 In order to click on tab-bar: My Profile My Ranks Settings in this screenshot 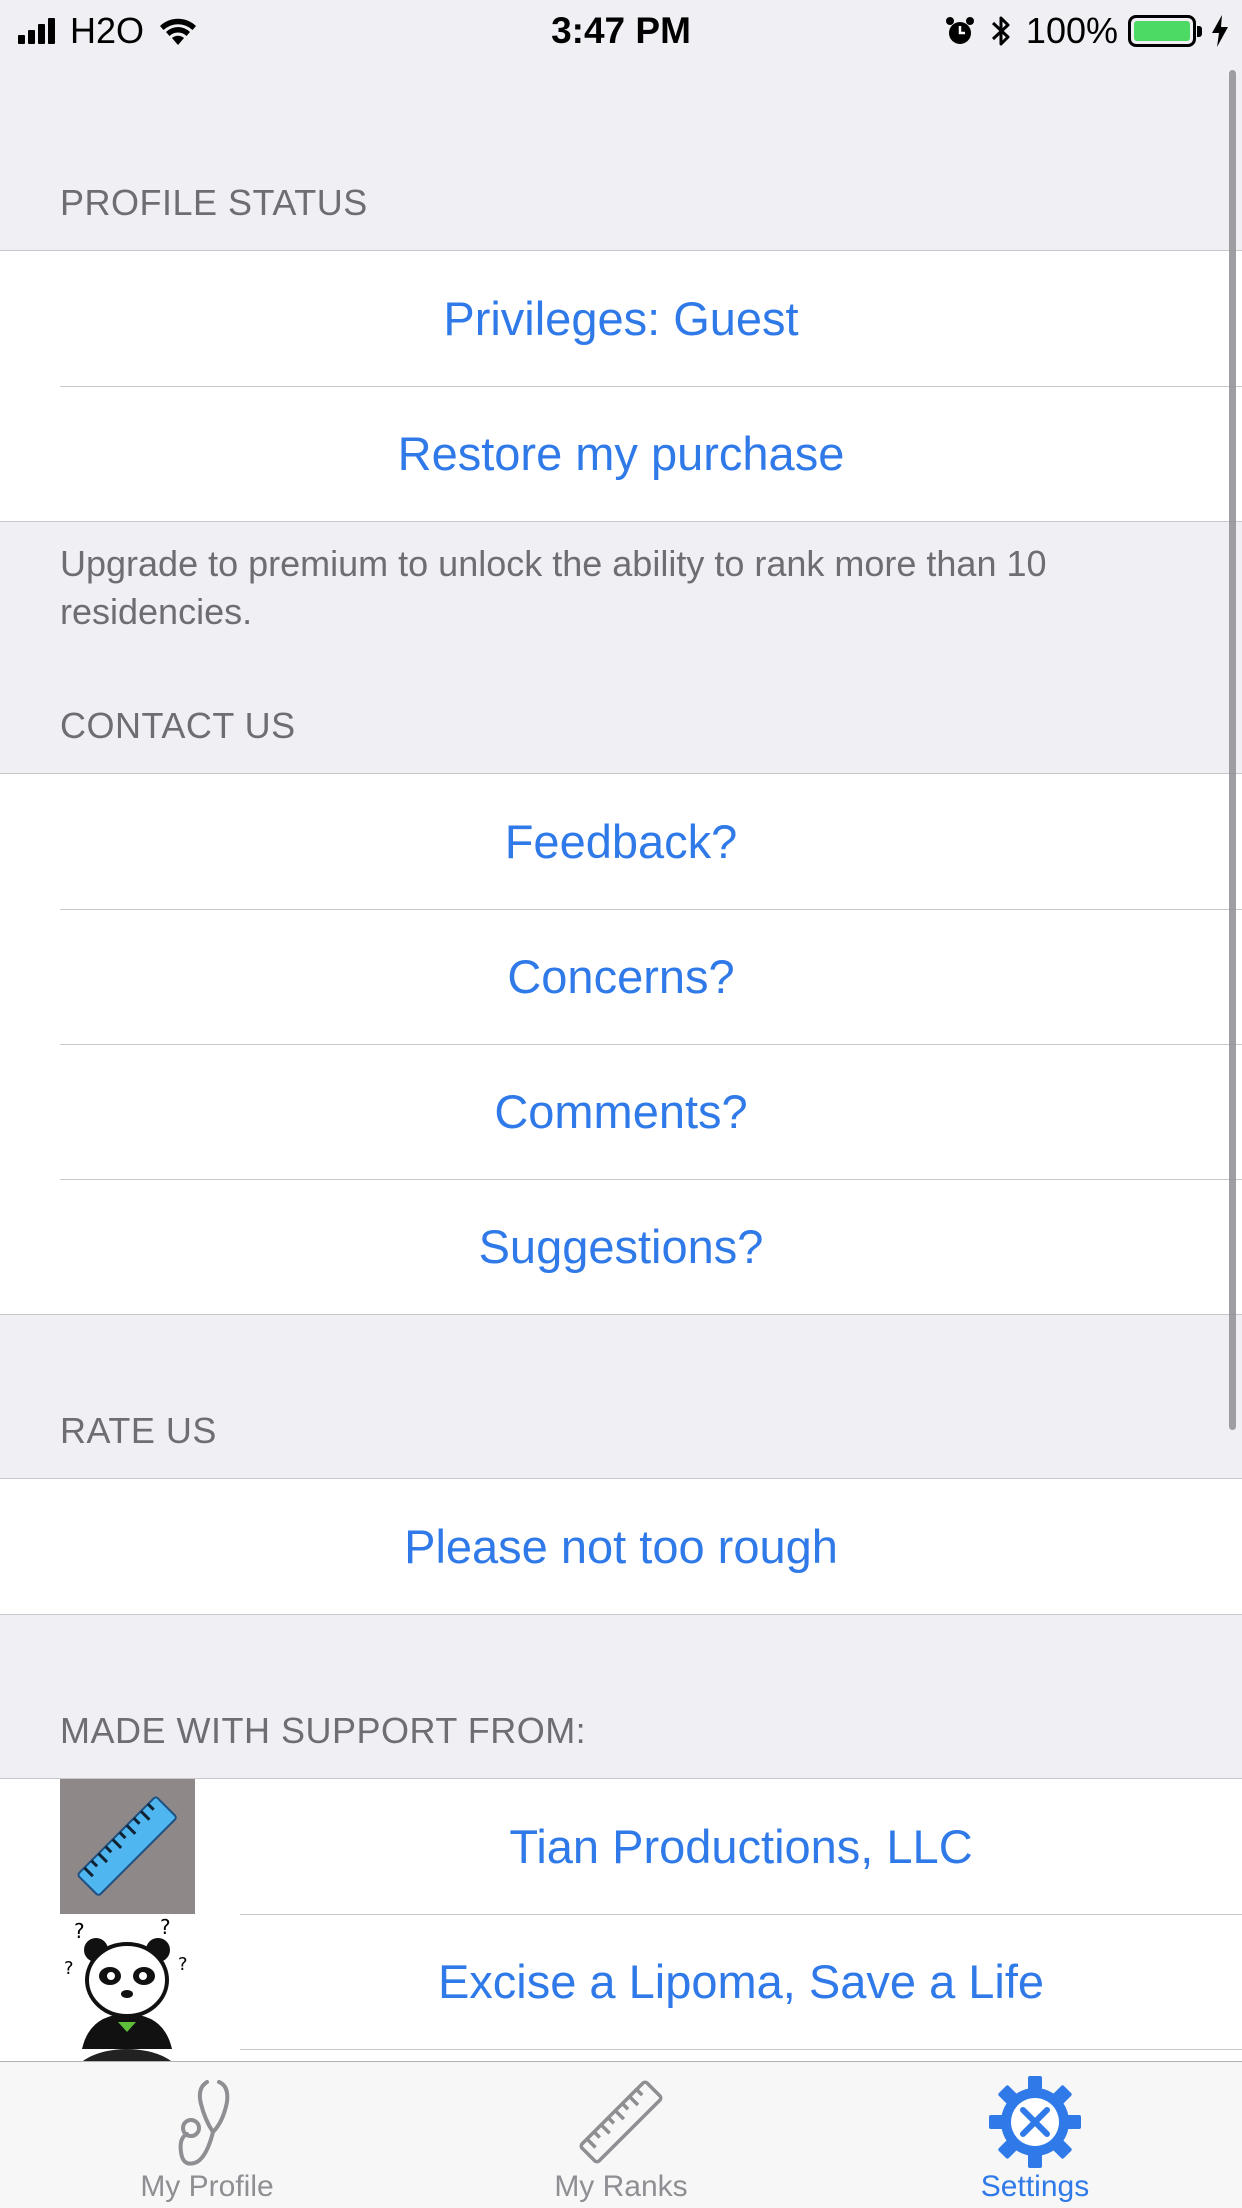, I will do `click(621, 2134)`.